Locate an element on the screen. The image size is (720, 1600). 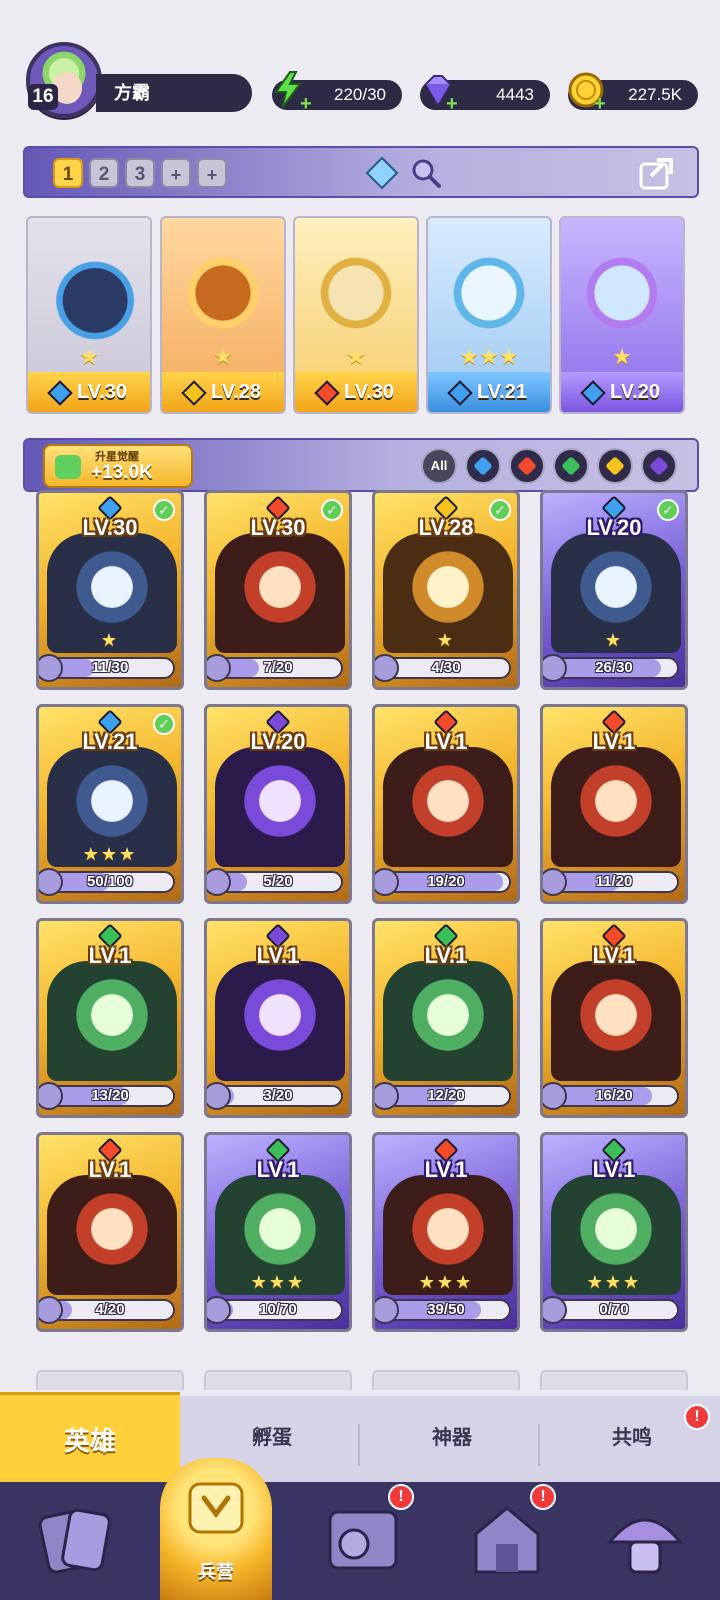
mushroom-shop-icon is located at coordinates (645, 1539).